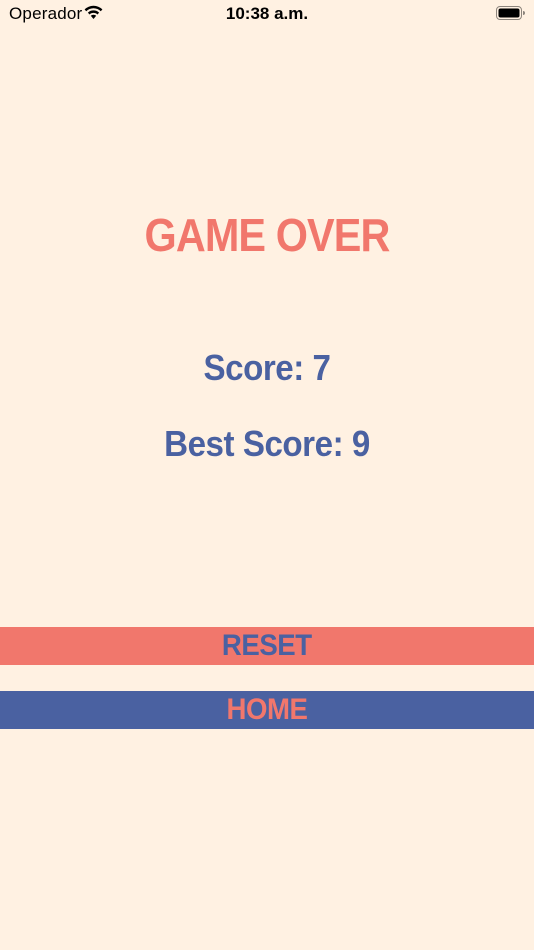 This screenshot has height=950, width=534. I want to click on home-button-label: HOME, so click(267, 709).